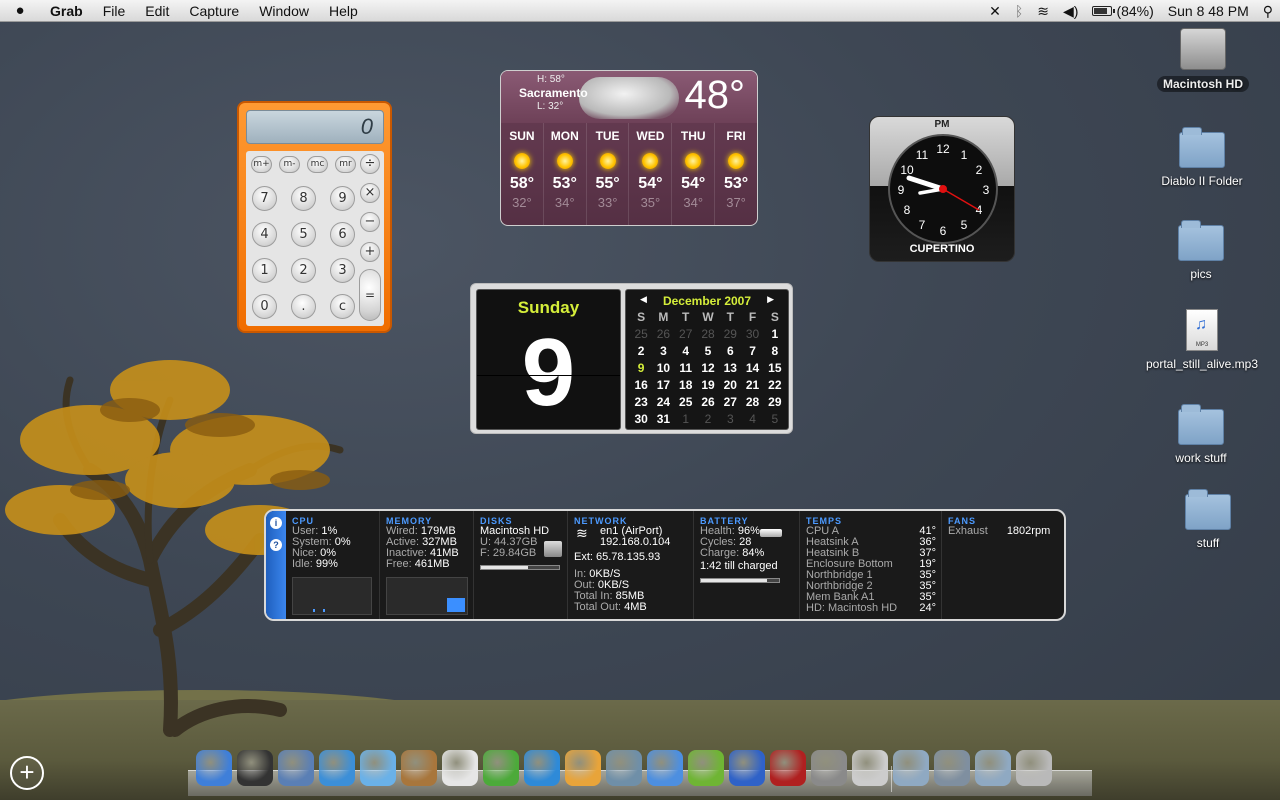 This screenshot has width=1280, height=800. I want to click on calc-divide-button: ÷, so click(370, 164).